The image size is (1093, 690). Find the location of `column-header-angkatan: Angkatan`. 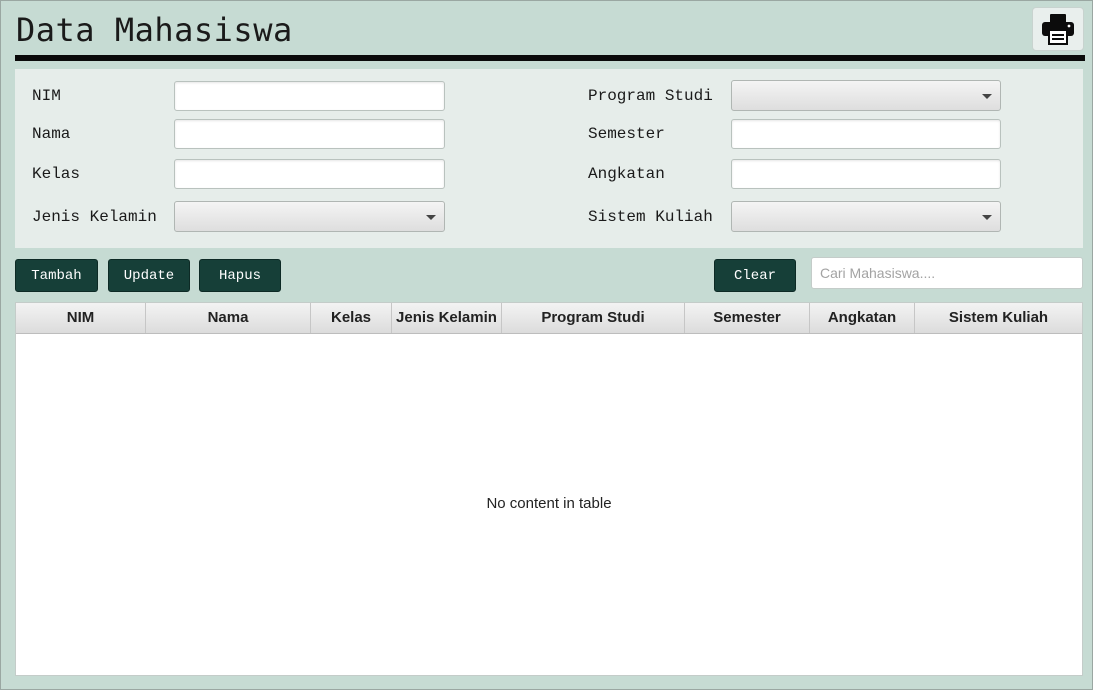

column-header-angkatan: Angkatan is located at coordinates (862, 318).